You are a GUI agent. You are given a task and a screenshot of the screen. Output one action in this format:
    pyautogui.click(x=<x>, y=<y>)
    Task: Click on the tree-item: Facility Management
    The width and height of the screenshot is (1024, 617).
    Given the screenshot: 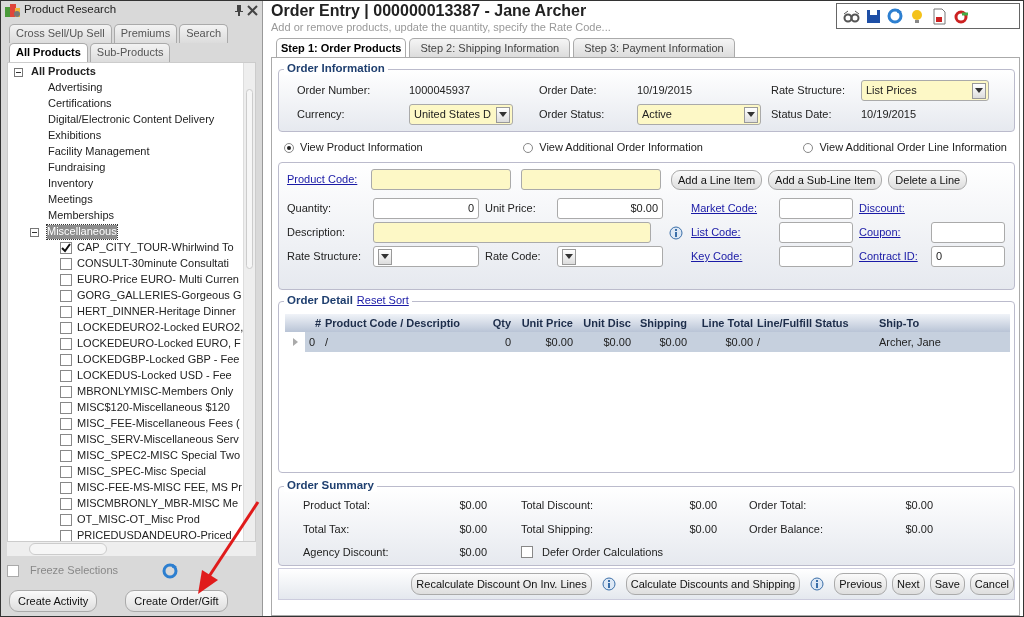 What is the action you would take?
    pyautogui.click(x=99, y=152)
    